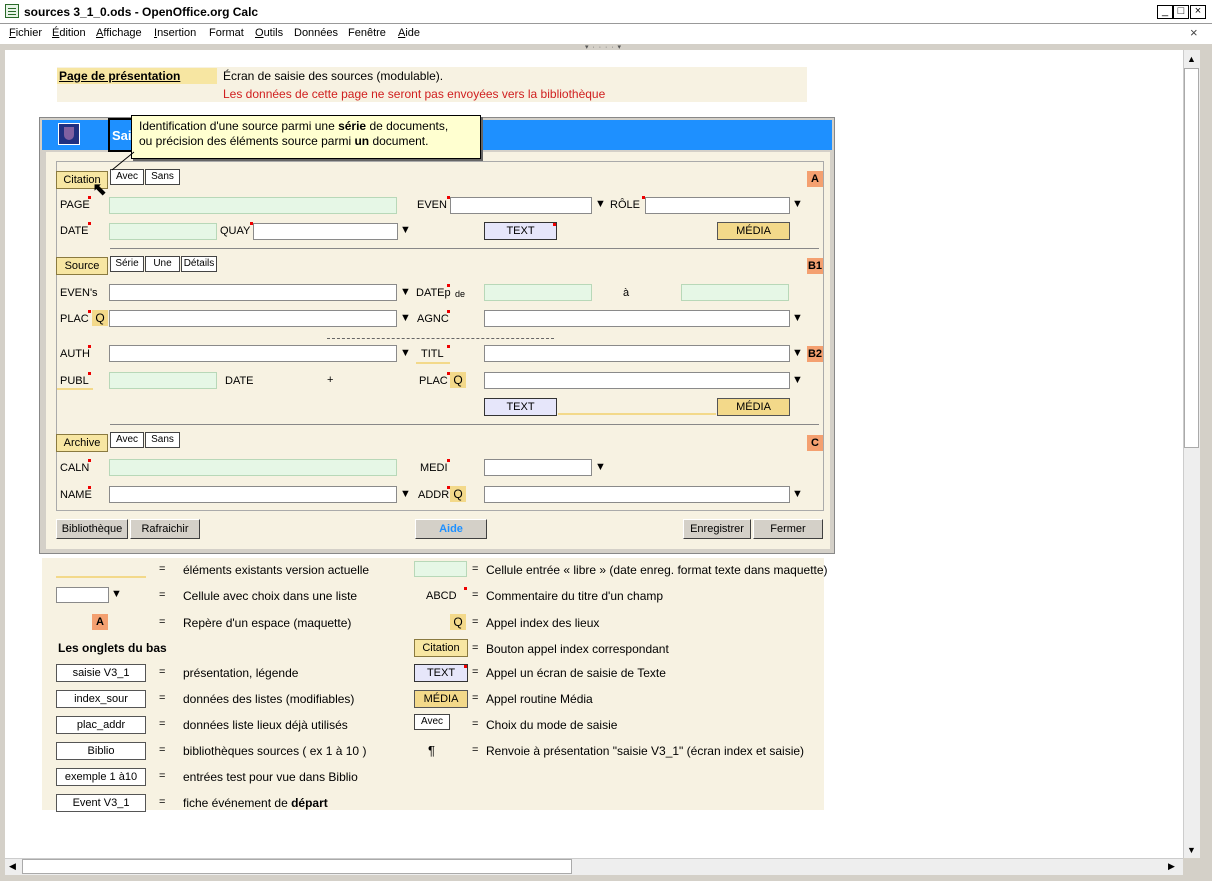  What do you see at coordinates (637, 494) in the screenshot?
I see `addr-select` at bounding box center [637, 494].